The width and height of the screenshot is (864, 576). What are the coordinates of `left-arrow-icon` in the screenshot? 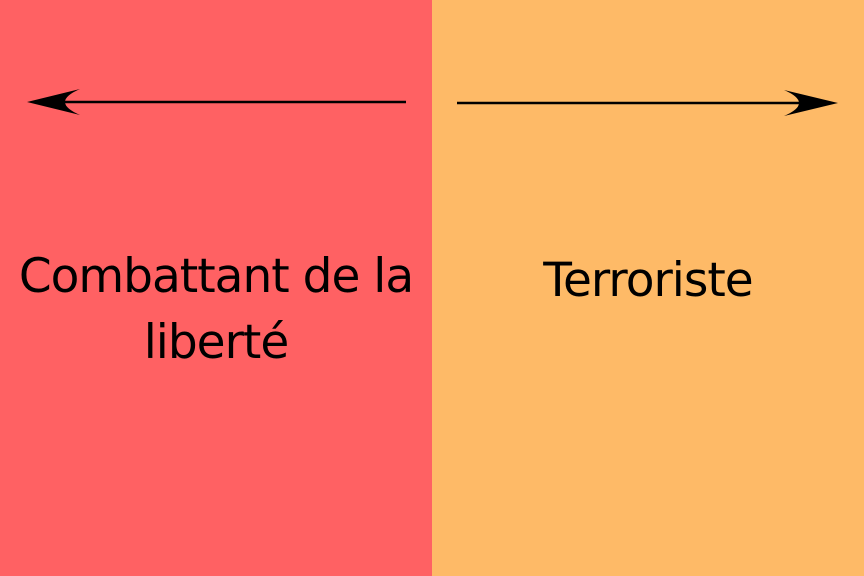 It's located at (216, 102).